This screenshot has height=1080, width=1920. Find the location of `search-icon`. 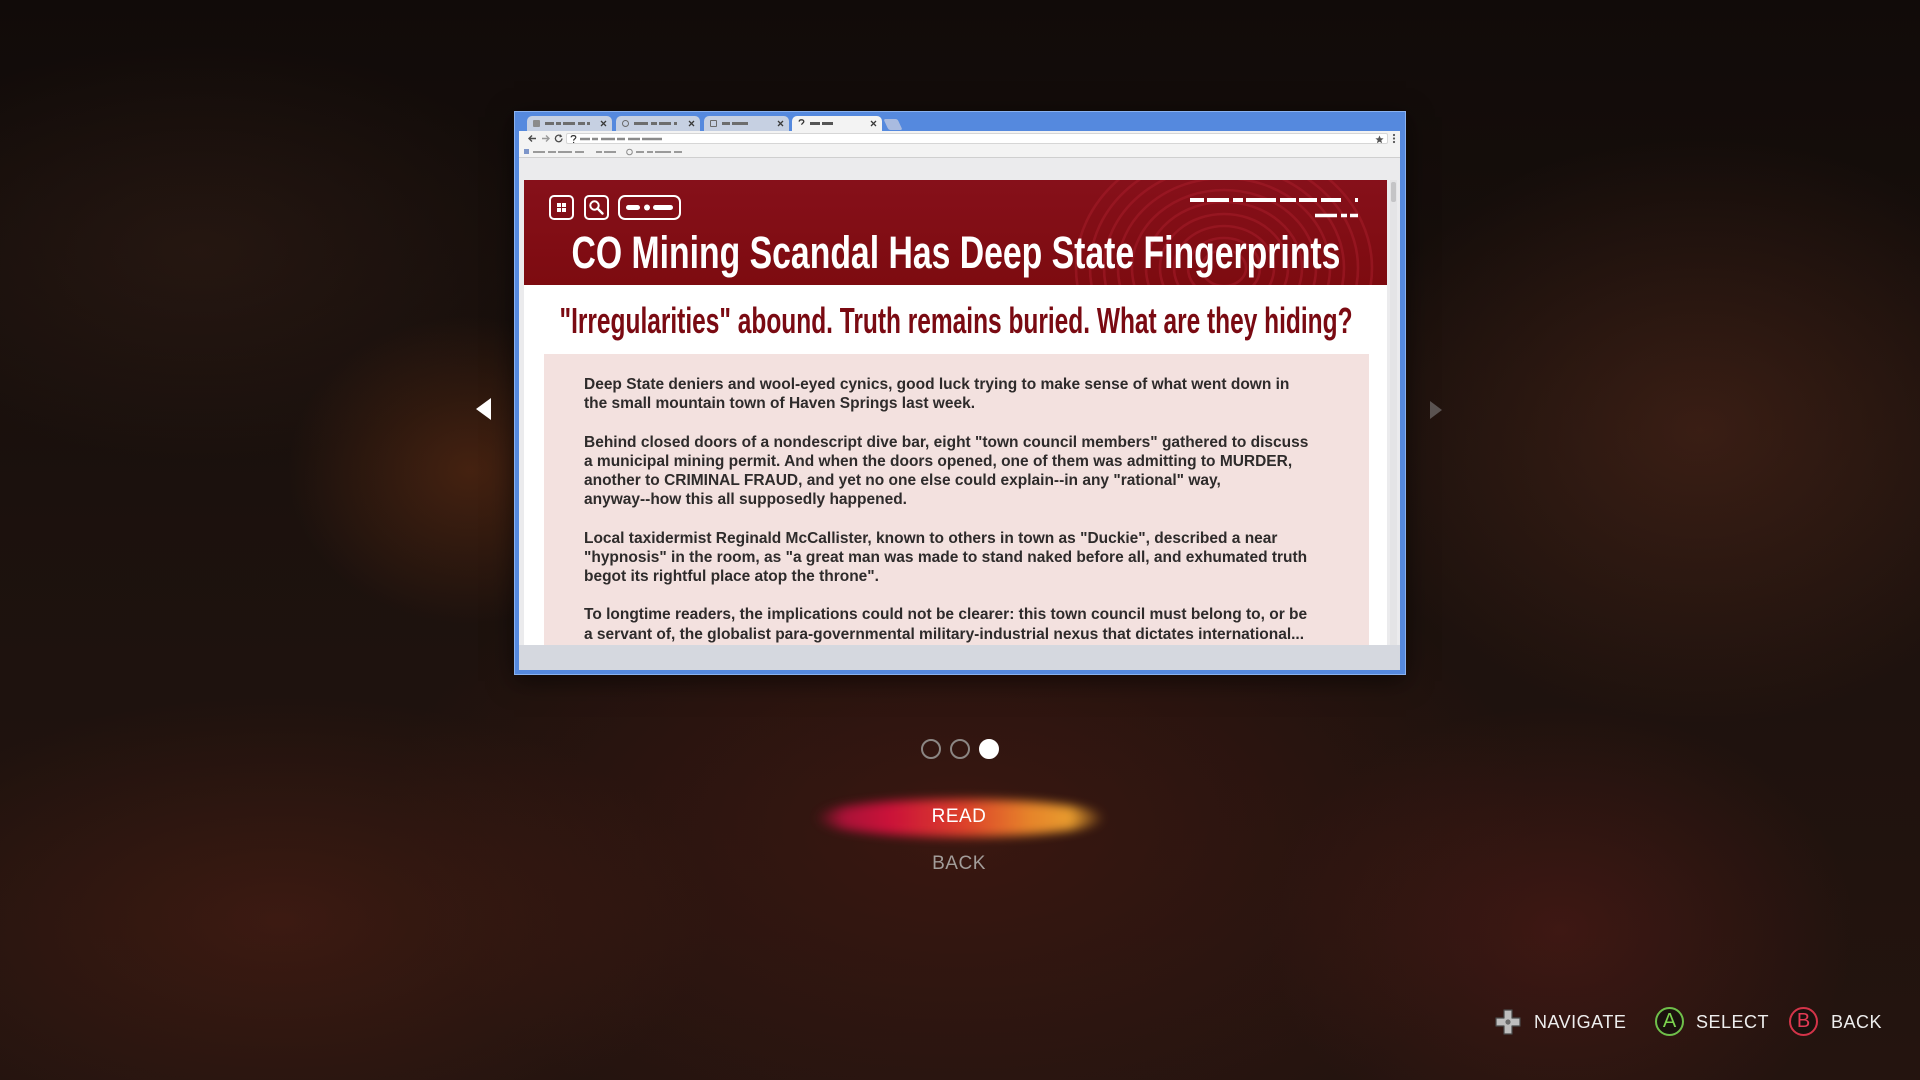

search-icon is located at coordinates (596, 207).